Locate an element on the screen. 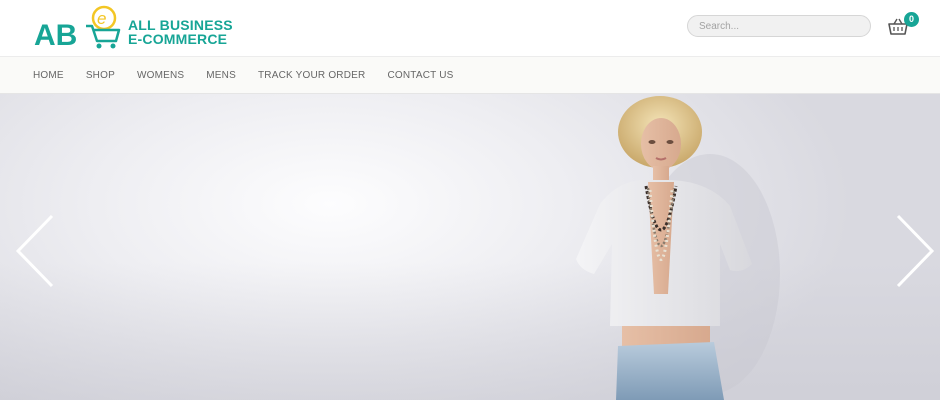  site-logo: AB e ALL BUSINESS E-COMMERCE is located at coordinates (134, 27).